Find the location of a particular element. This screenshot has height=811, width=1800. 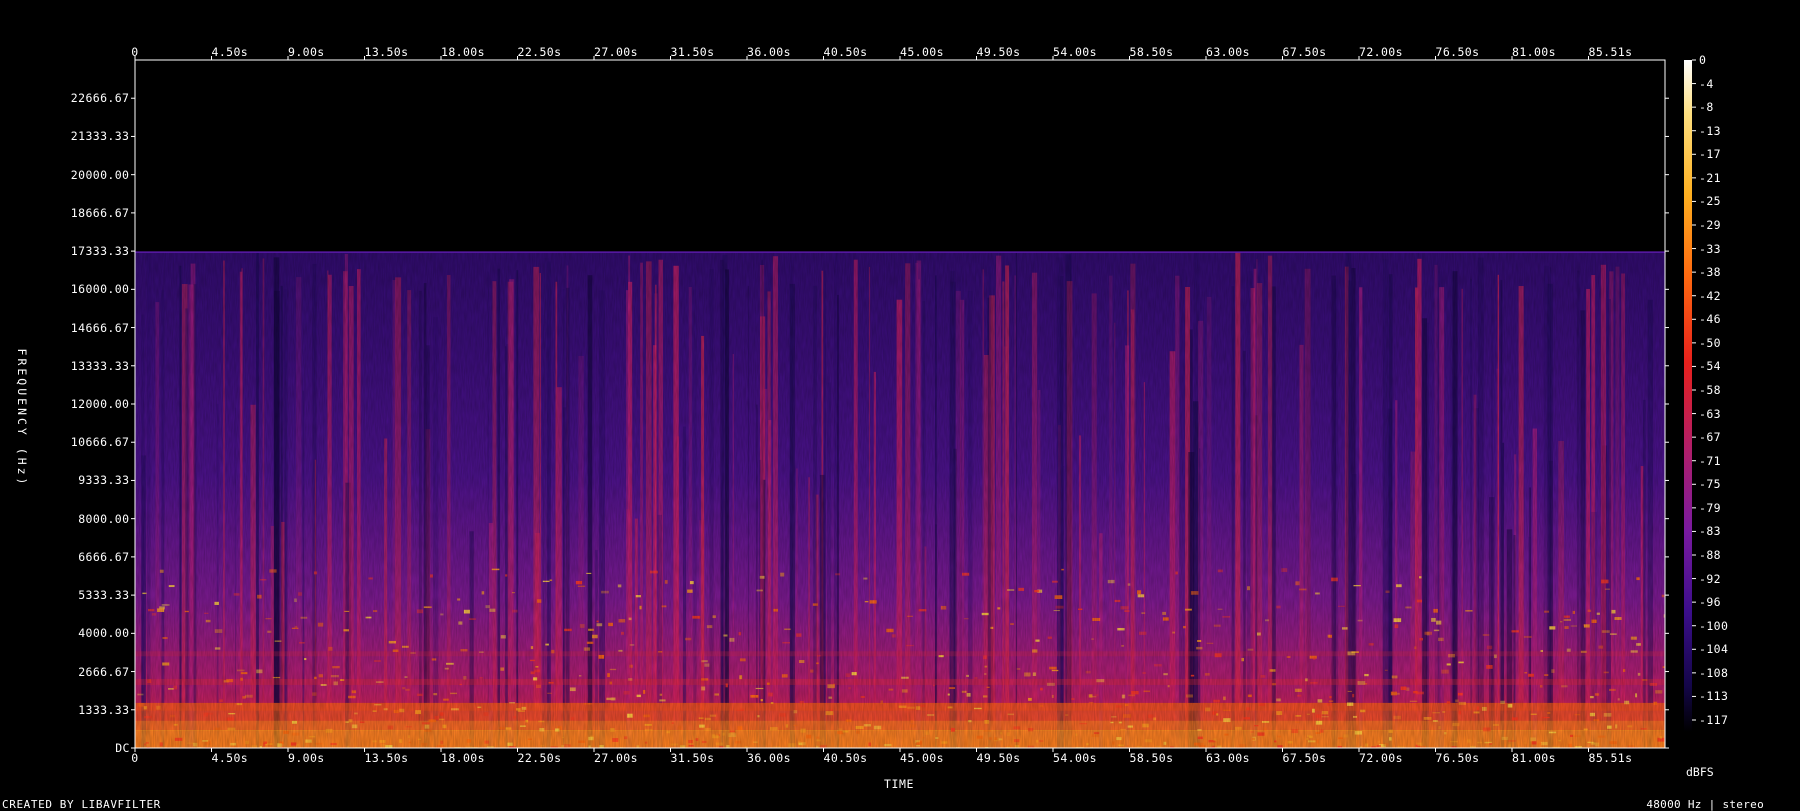

colorbar-tick-label: -63 is located at coordinates (1710, 413).